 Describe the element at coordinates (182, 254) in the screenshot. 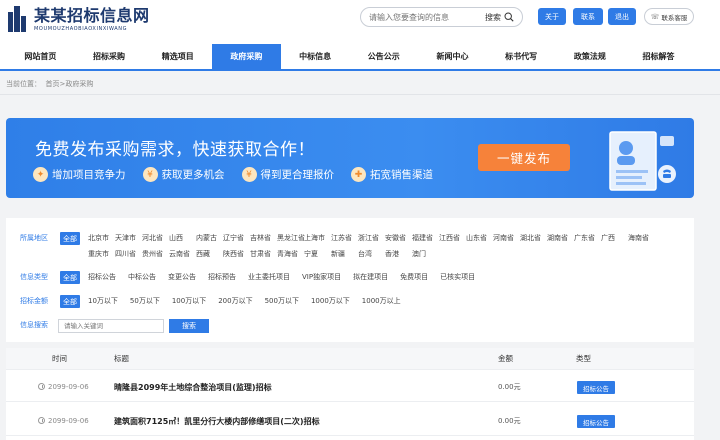

I see `area-option: 云南省` at that location.